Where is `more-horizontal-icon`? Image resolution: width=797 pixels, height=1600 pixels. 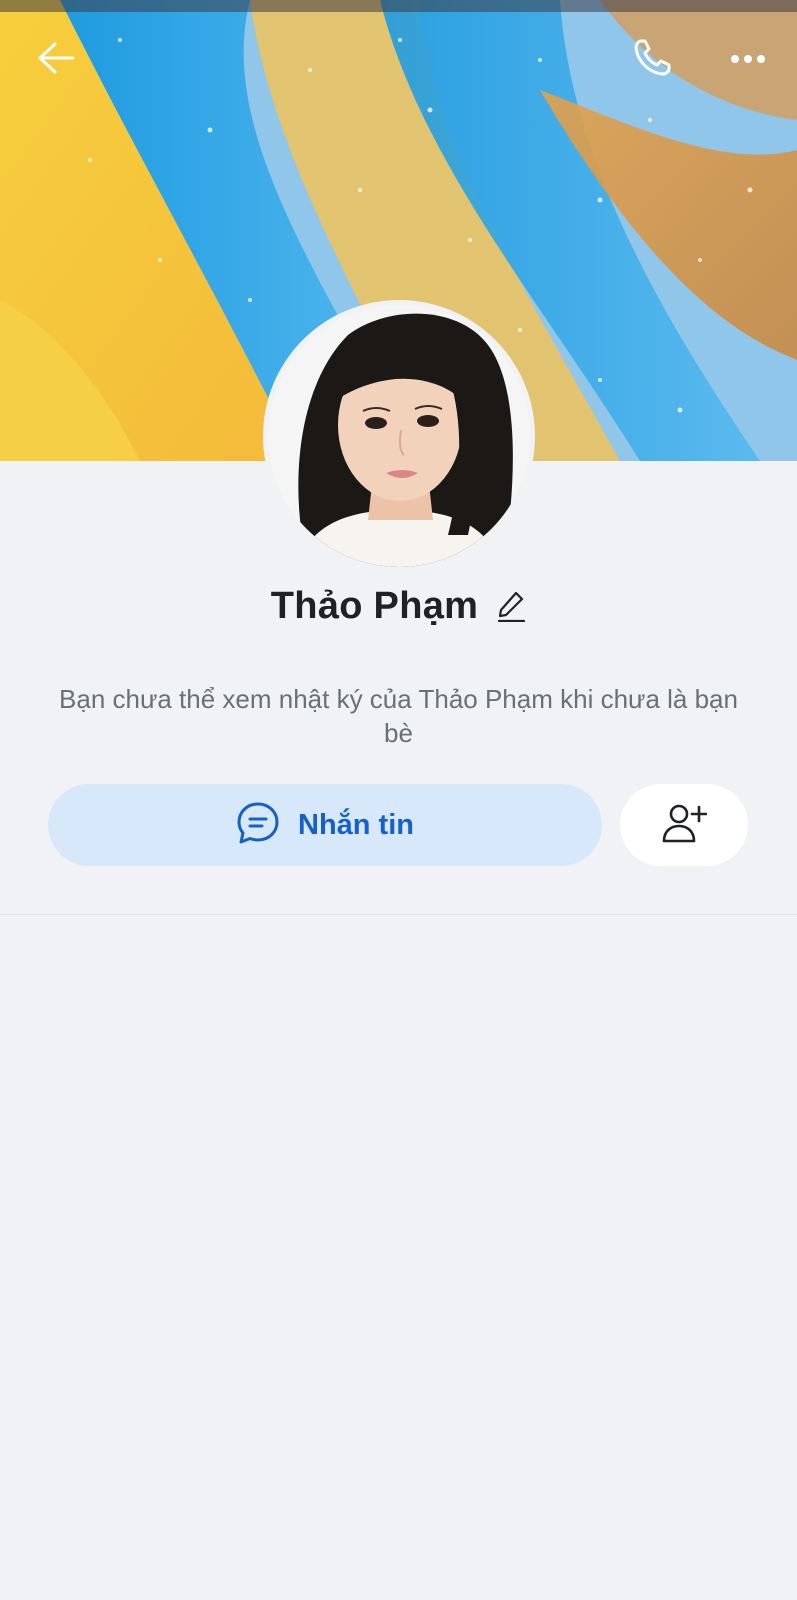
more-horizontal-icon is located at coordinates (748, 60).